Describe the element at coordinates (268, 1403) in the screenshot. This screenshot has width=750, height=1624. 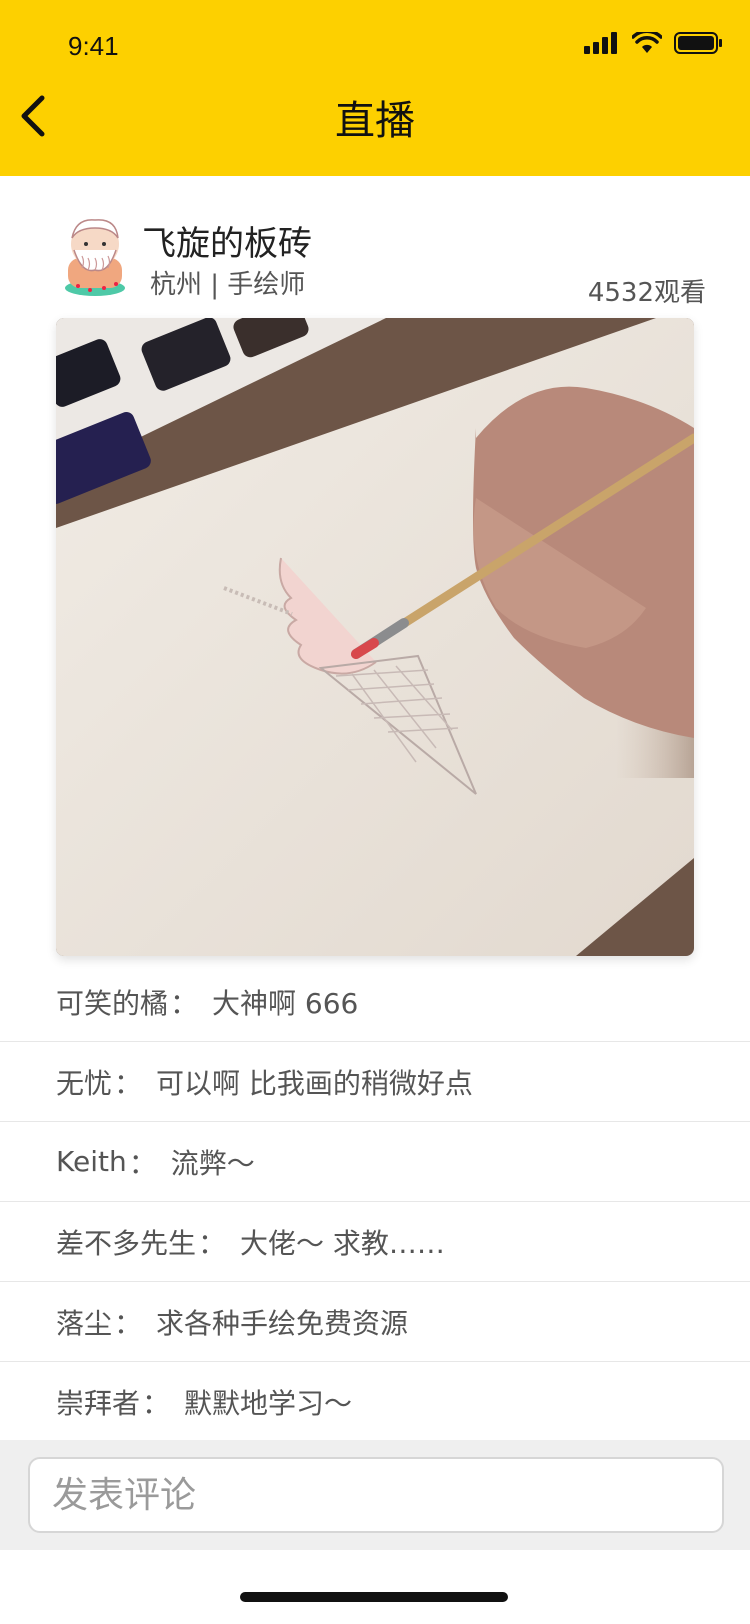
I see `comment-text: 默默地学习～` at that location.